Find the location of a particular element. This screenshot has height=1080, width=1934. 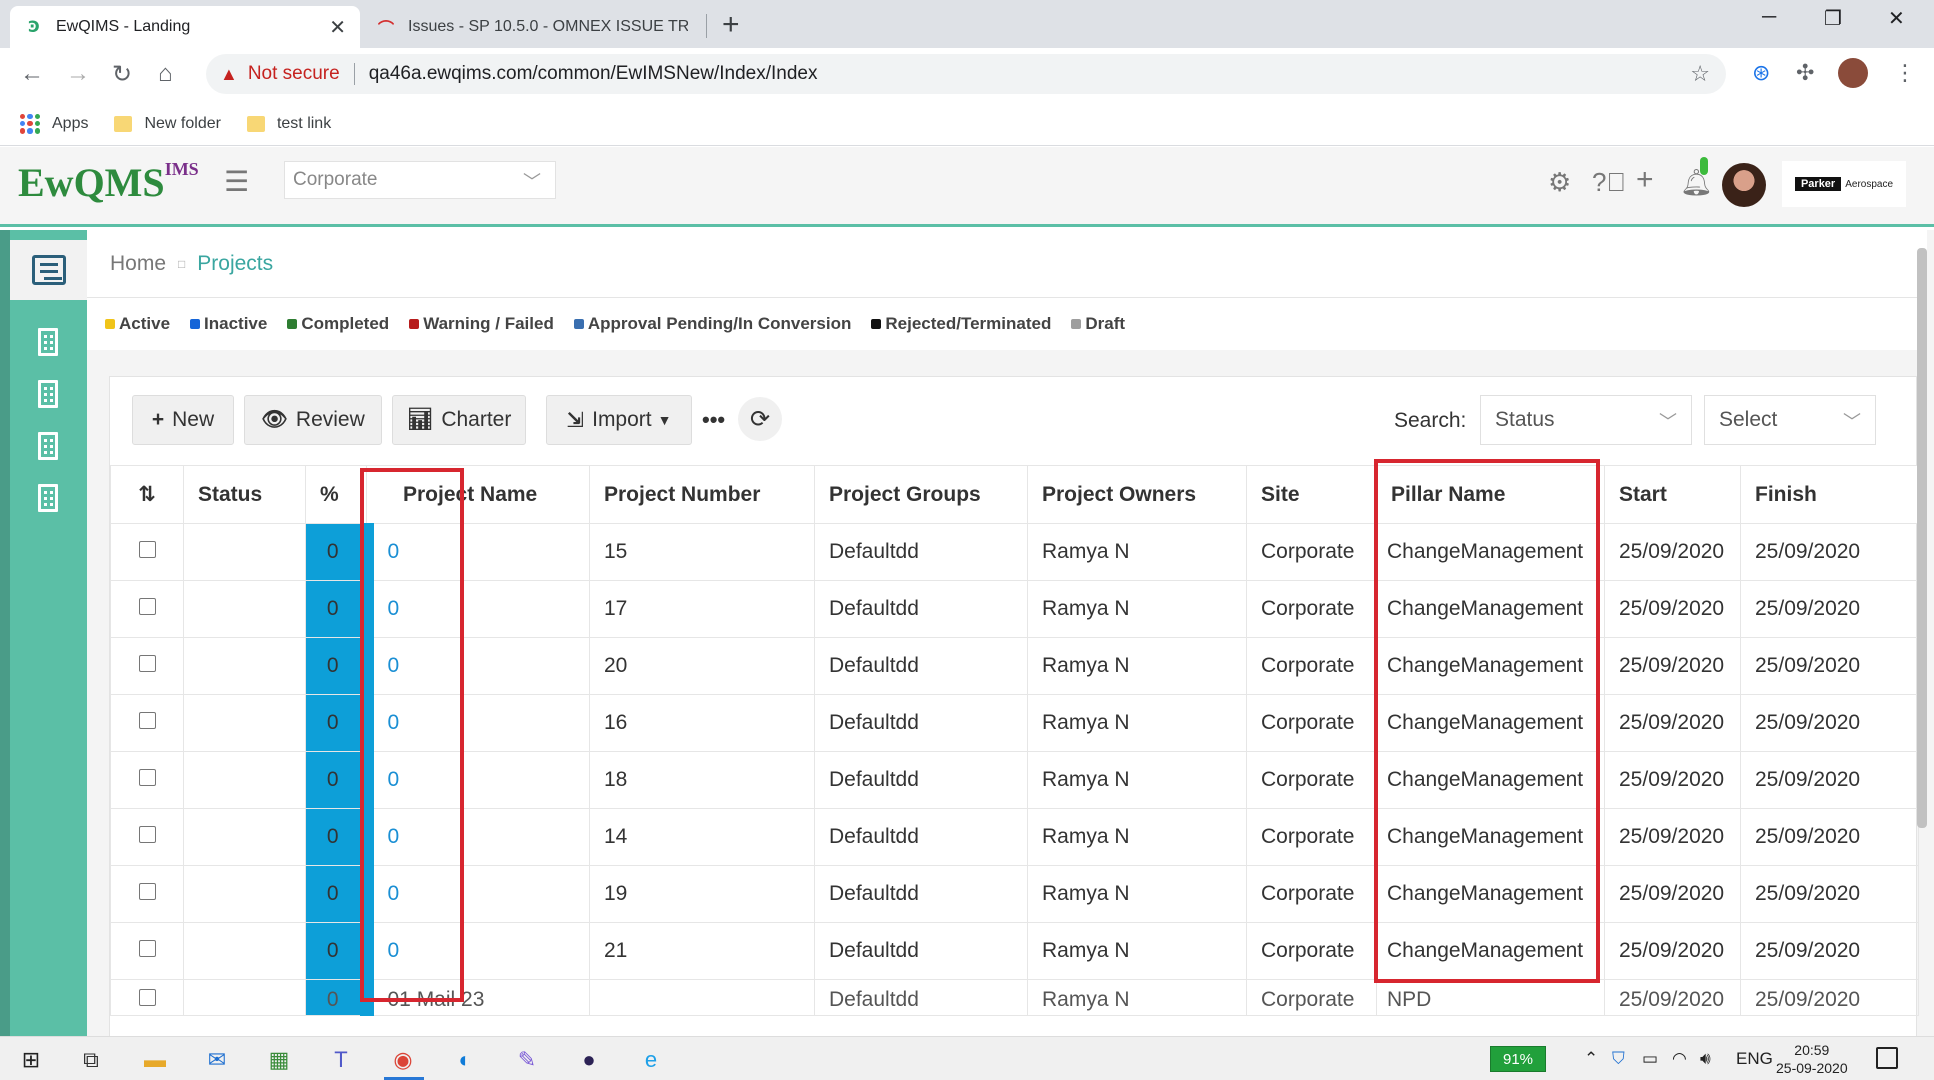

chevron-up-icon: ⌃ is located at coordinates (1591, 1059).